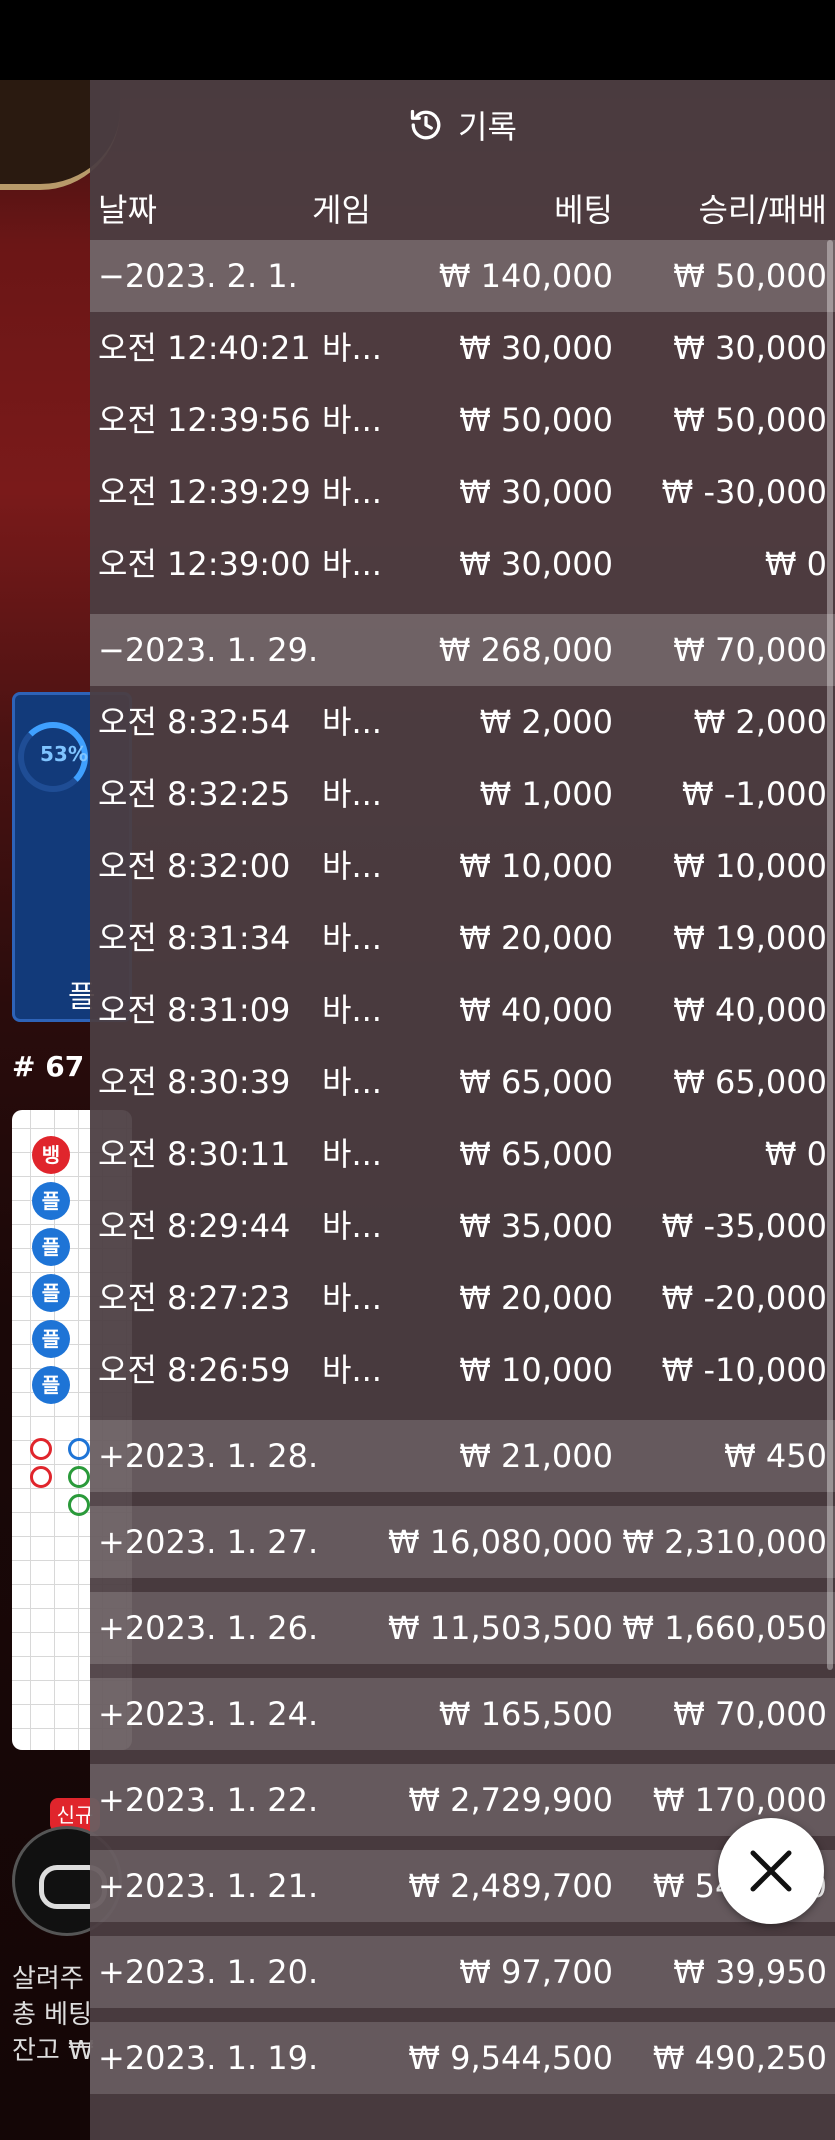 The width and height of the screenshot is (835, 2140). Describe the element at coordinates (525, 276) in the screenshot. I see `day-bet-total: ₩ 140,000` at that location.